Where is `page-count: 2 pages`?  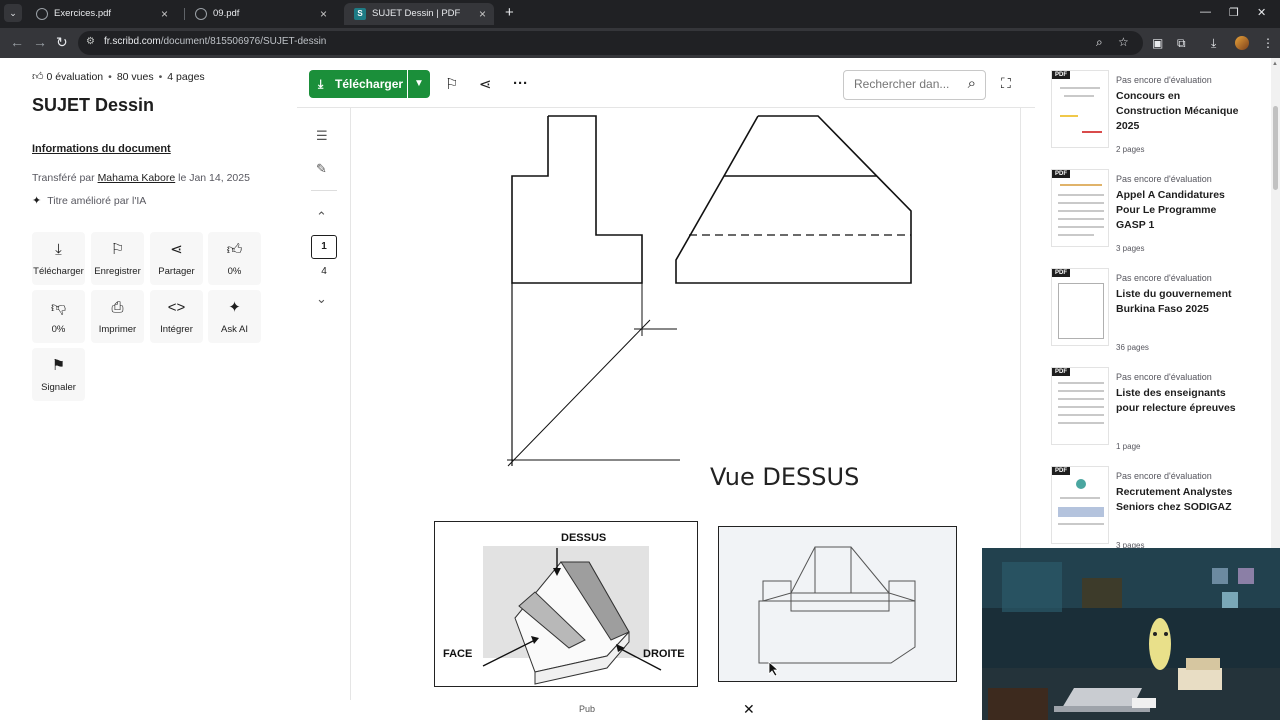 page-count: 2 pages is located at coordinates (1130, 149).